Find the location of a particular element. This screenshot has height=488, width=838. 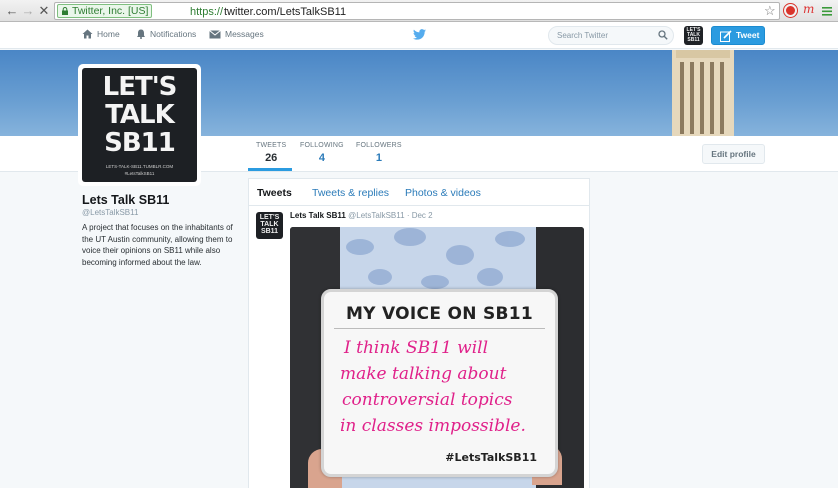

nav-messages-label: Messages is located at coordinates (244, 34).